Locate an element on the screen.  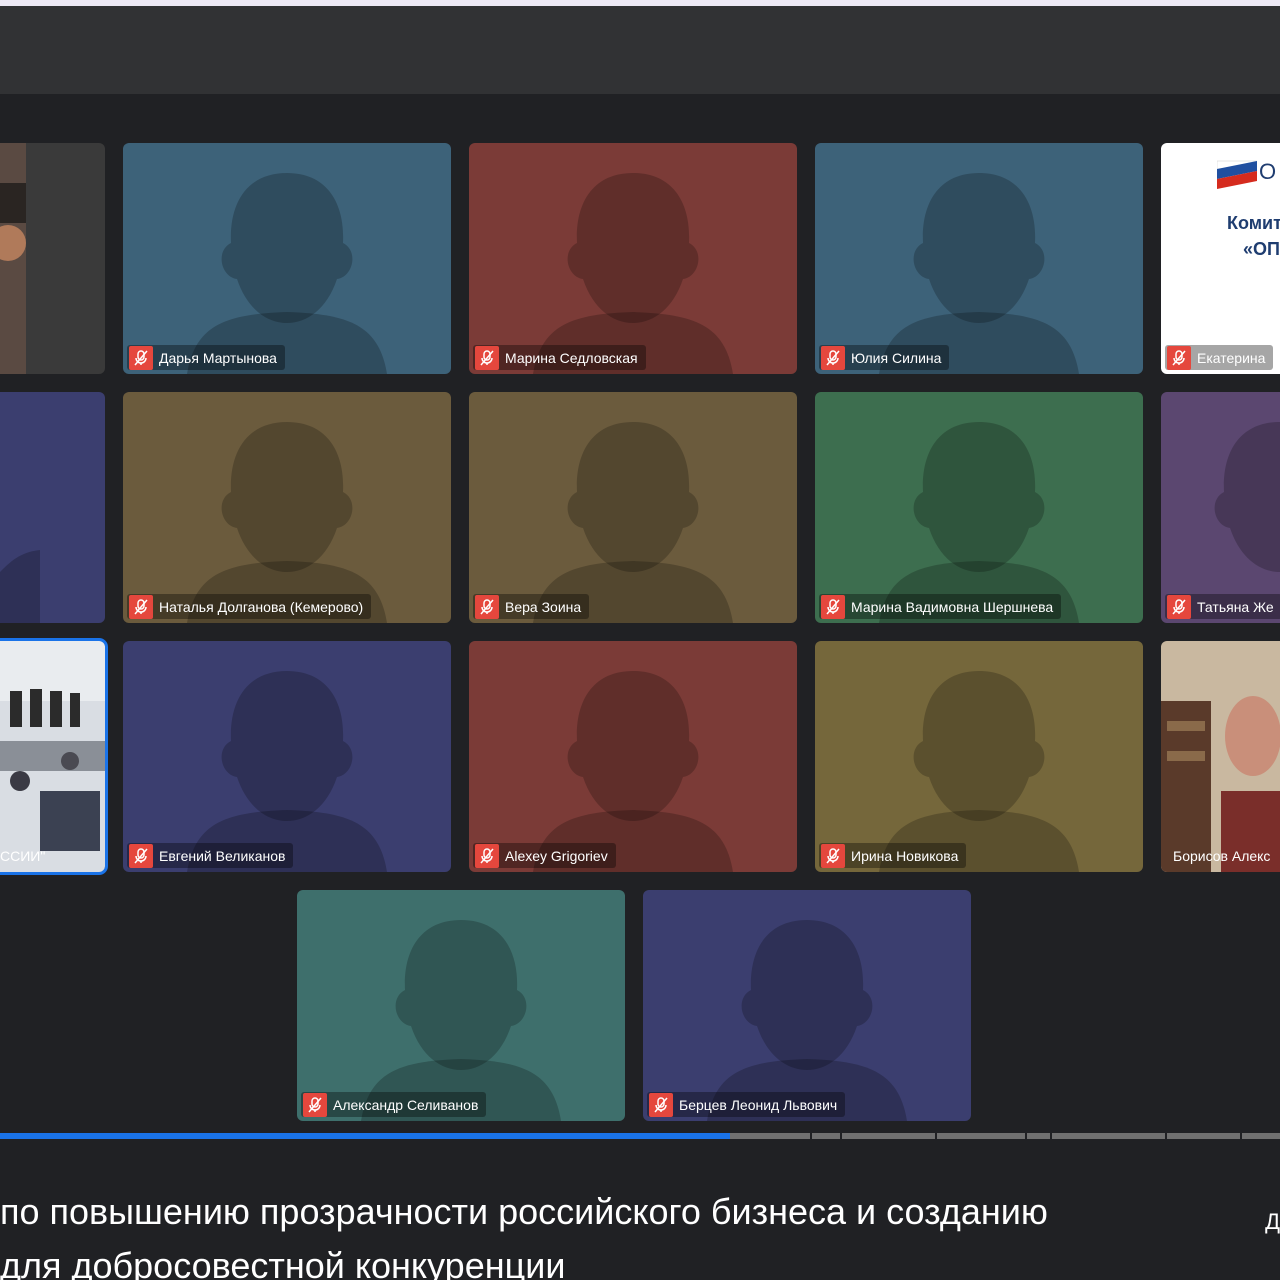
name-badge: Берцев Леонид Львович is located at coordinates (746, 1104).